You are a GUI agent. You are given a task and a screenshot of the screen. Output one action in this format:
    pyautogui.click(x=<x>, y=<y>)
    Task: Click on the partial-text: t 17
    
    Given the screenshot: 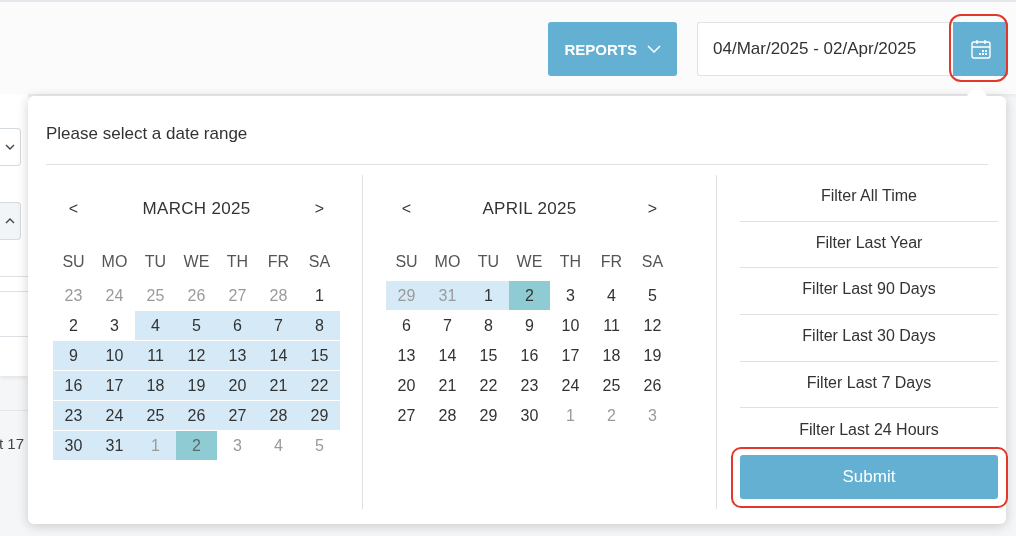 What is the action you would take?
    pyautogui.click(x=12, y=443)
    